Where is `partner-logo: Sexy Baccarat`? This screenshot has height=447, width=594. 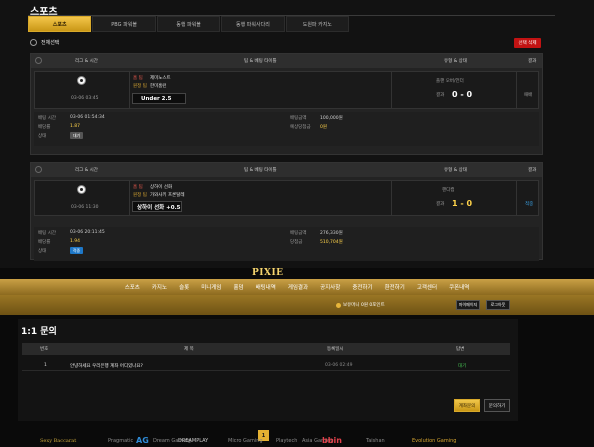
partner-logo: Sexy Baccarat is located at coordinates (58, 440).